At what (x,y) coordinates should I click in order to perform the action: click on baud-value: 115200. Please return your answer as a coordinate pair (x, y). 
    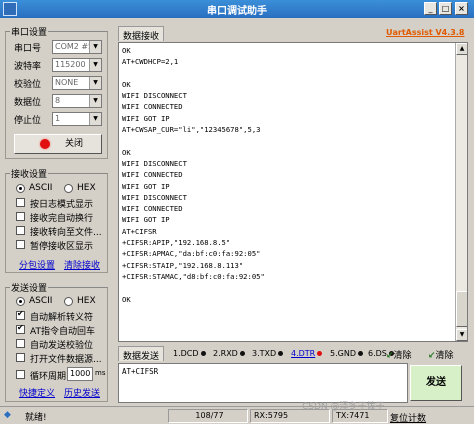
    Looking at the image, I should click on (70, 64).